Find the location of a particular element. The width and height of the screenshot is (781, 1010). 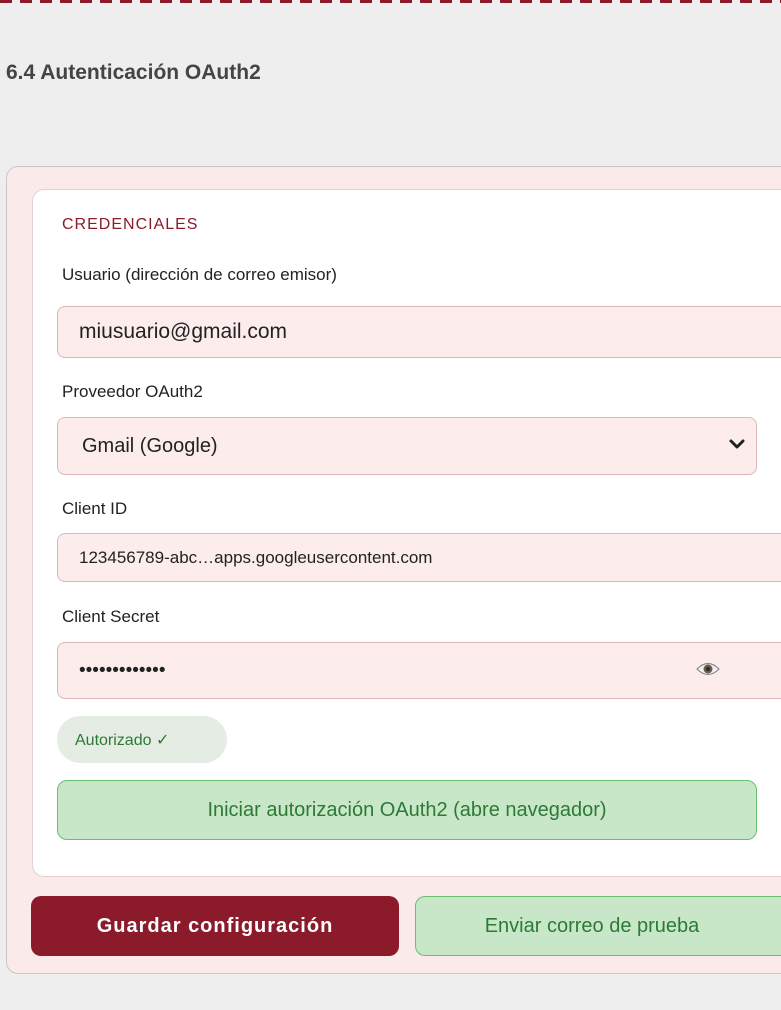

client-id-label: Client ID is located at coordinates (95, 508).